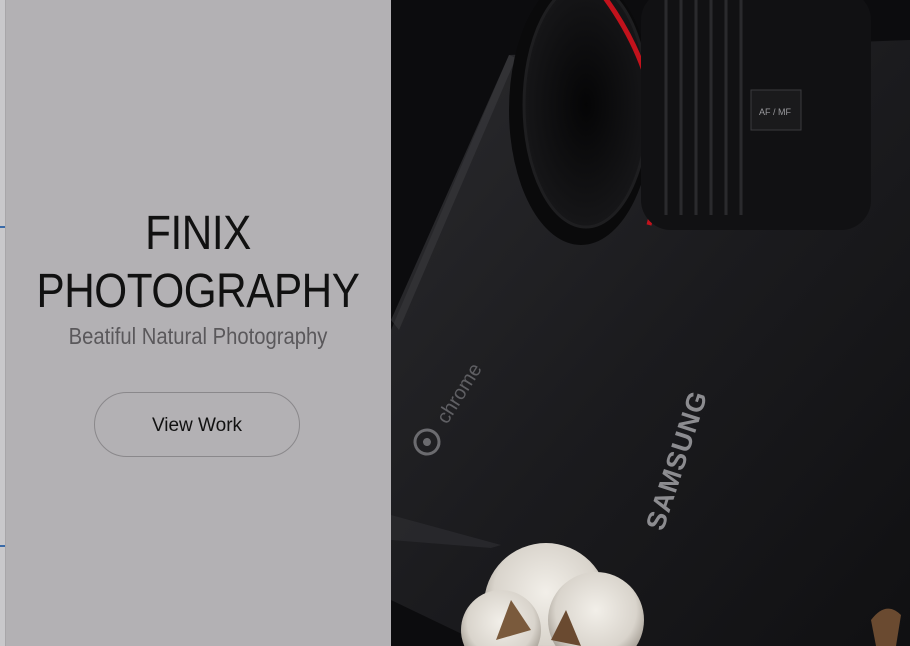  Describe the element at coordinates (775, 112) in the screenshot. I see `lens-af-mf-switch: AF / MF` at that location.